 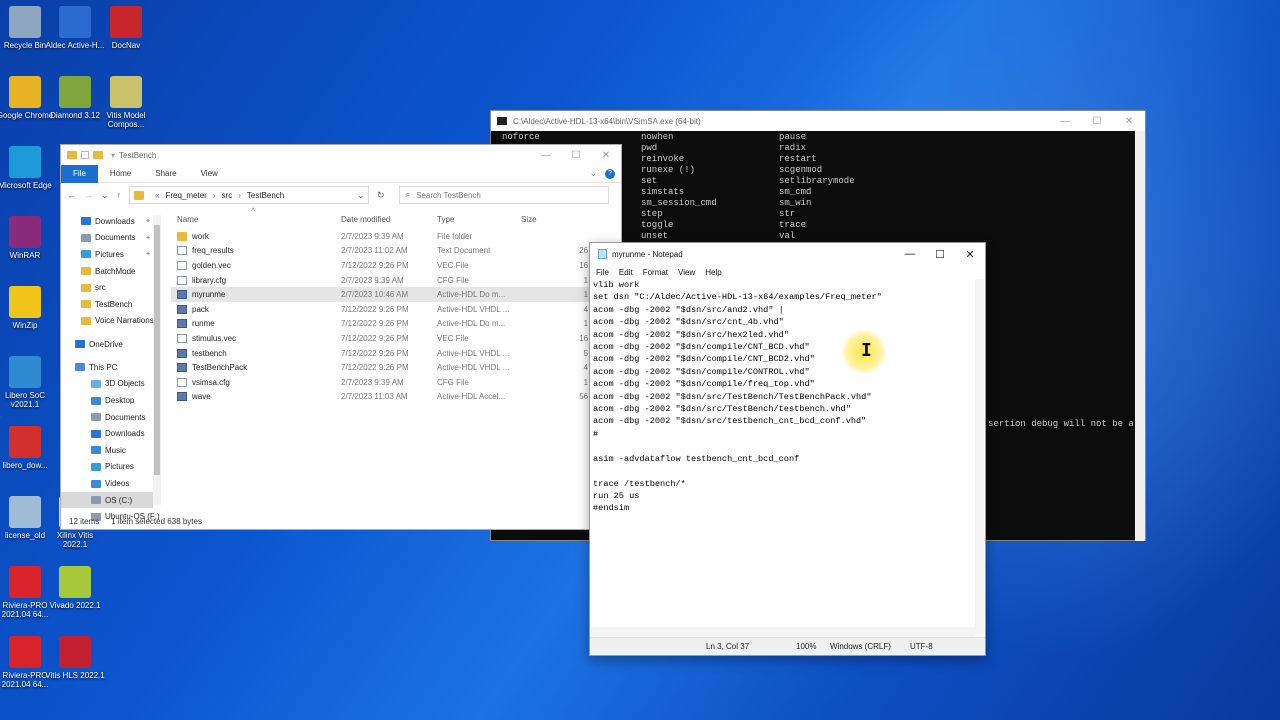 What do you see at coordinates (107, 238) in the screenshot?
I see `nav-item-documents: Documents ✦` at bounding box center [107, 238].